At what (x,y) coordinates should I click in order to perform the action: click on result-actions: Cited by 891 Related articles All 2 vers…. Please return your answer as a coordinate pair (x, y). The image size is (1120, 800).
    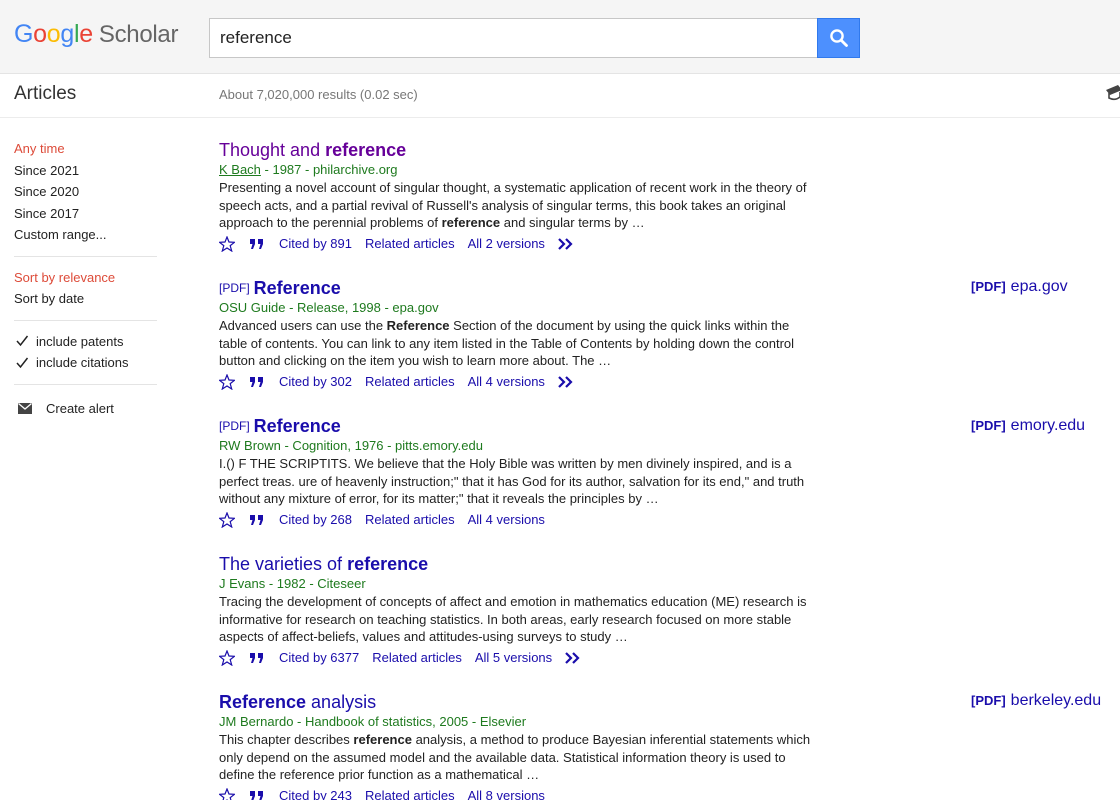
    Looking at the image, I should click on (519, 244).